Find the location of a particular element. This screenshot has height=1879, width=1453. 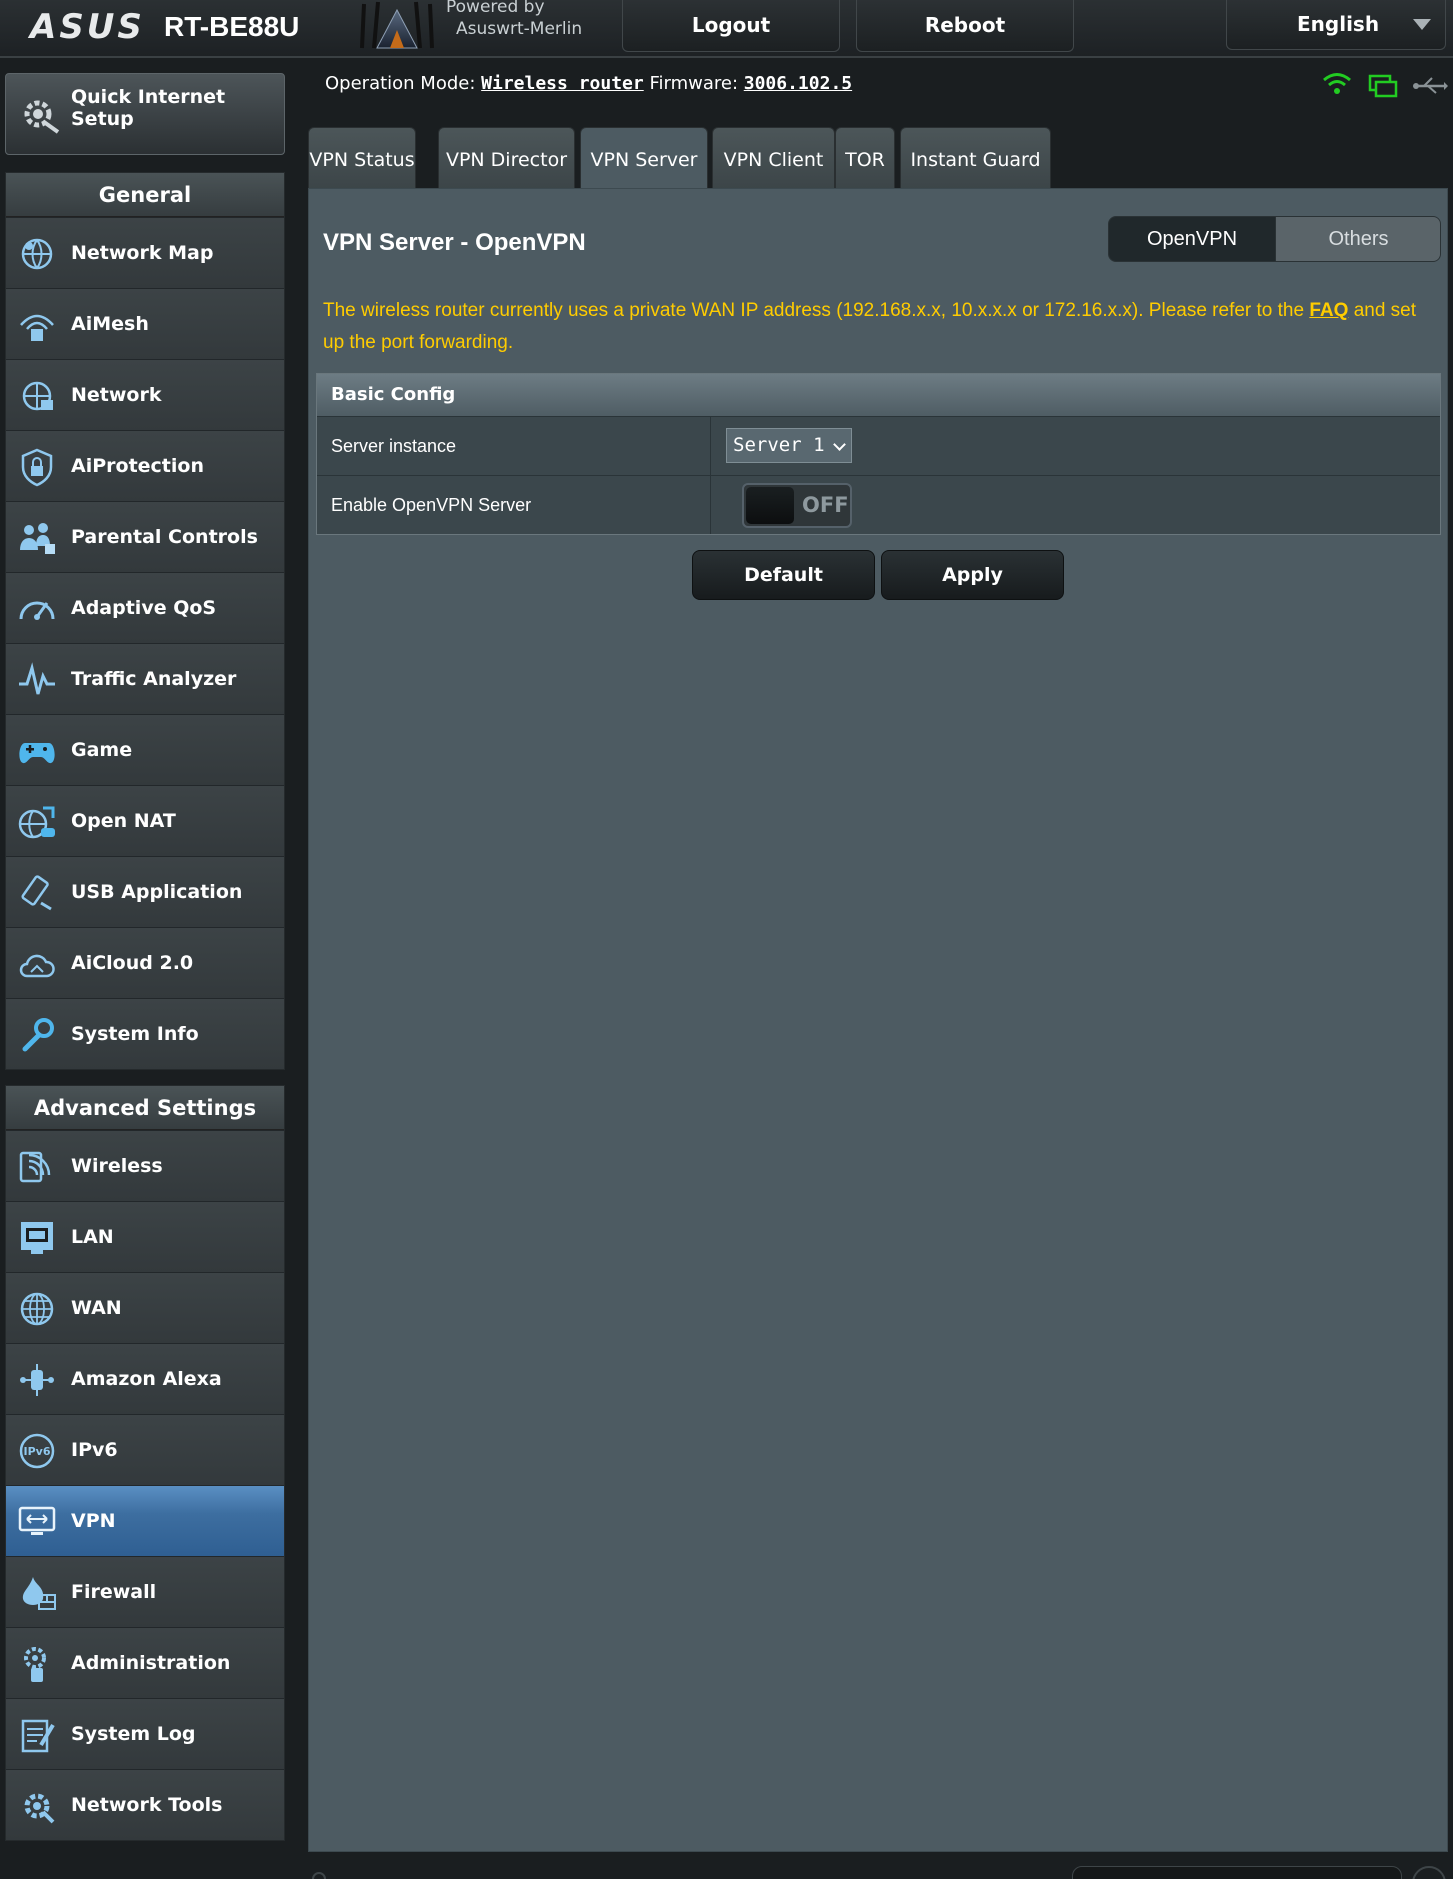

sidebar-item-system-info: System Info is located at coordinates (145, 1033).